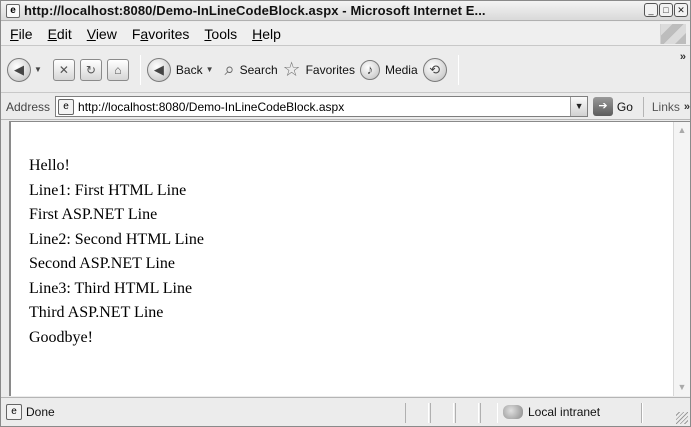 The height and width of the screenshot is (427, 691). I want to click on menu-edit: Edit, so click(60, 34).